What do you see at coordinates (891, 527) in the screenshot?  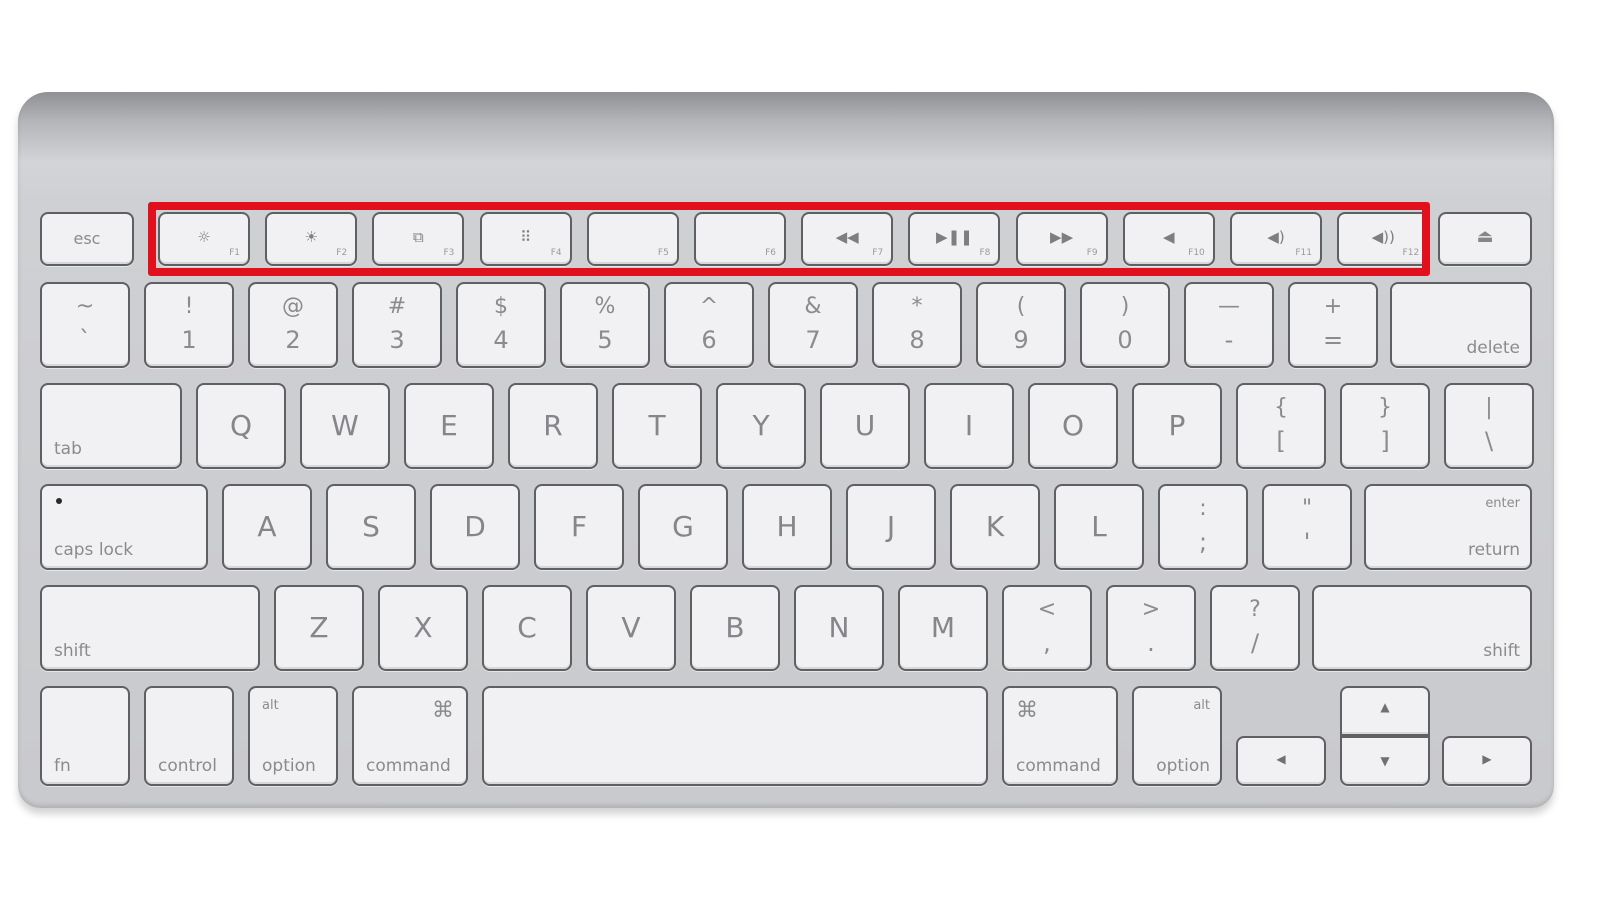 I see `letter-key-j: J` at bounding box center [891, 527].